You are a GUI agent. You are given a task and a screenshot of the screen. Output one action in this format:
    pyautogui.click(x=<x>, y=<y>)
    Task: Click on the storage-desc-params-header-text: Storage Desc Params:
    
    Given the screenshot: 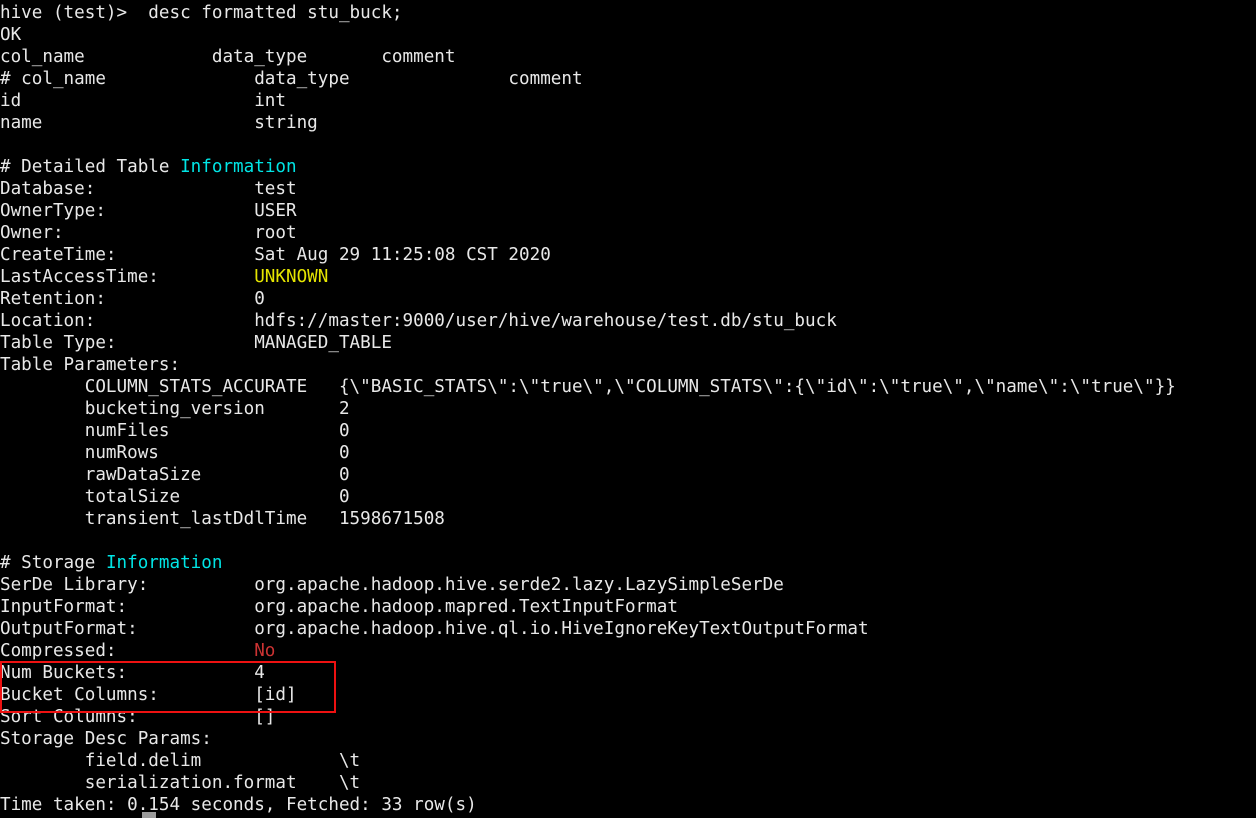 What is the action you would take?
    pyautogui.click(x=106, y=739)
    